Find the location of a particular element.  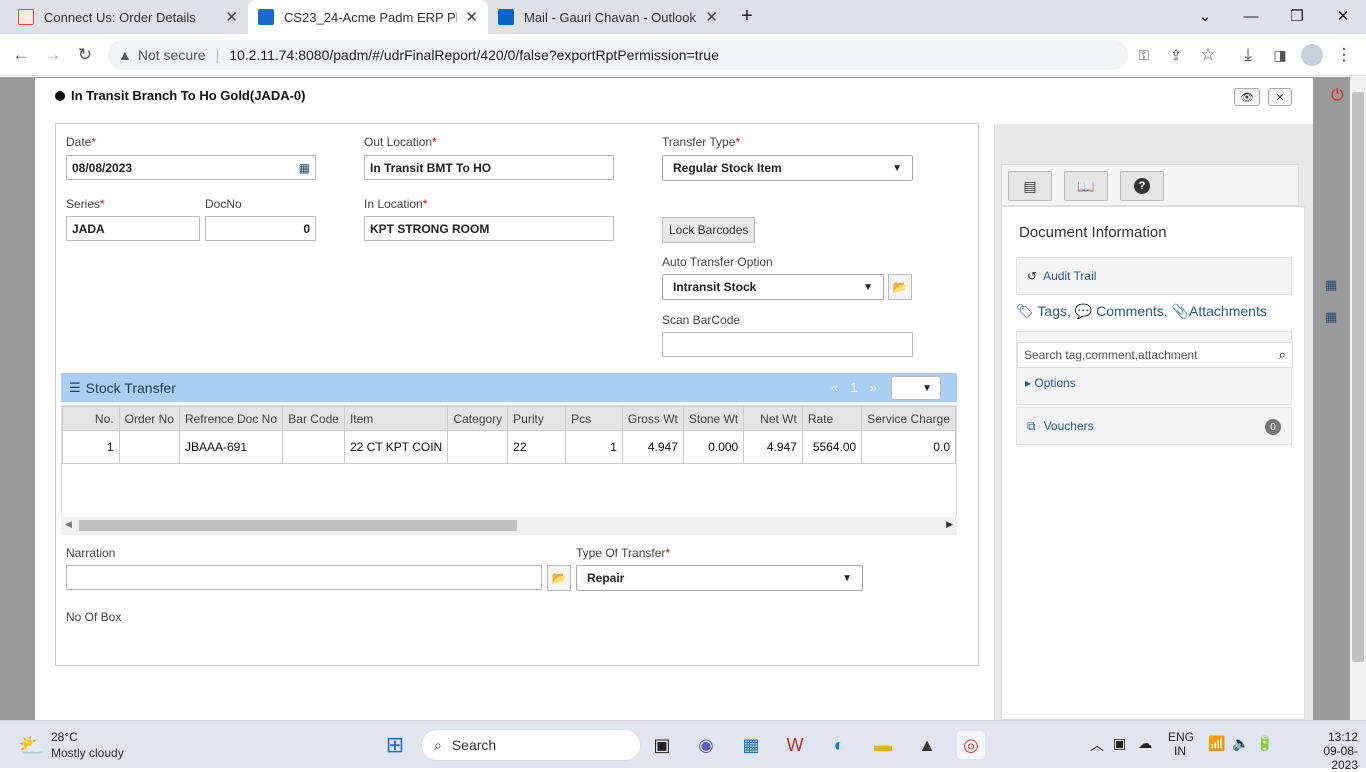

browser-menu-icon: ⋮ is located at coordinates (1344, 55).